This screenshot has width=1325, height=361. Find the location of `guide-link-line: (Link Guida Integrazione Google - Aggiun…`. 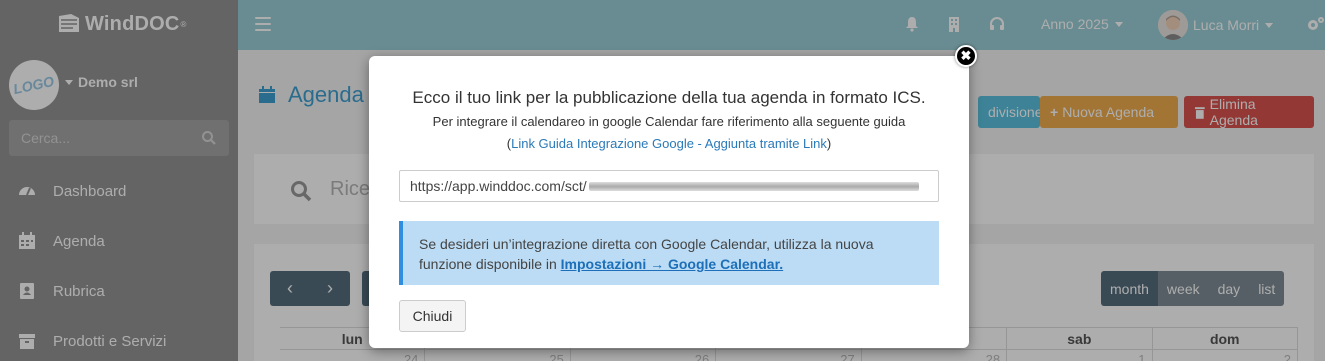

guide-link-line: (Link Guida Integrazione Google - Aggiun… is located at coordinates (669, 143).